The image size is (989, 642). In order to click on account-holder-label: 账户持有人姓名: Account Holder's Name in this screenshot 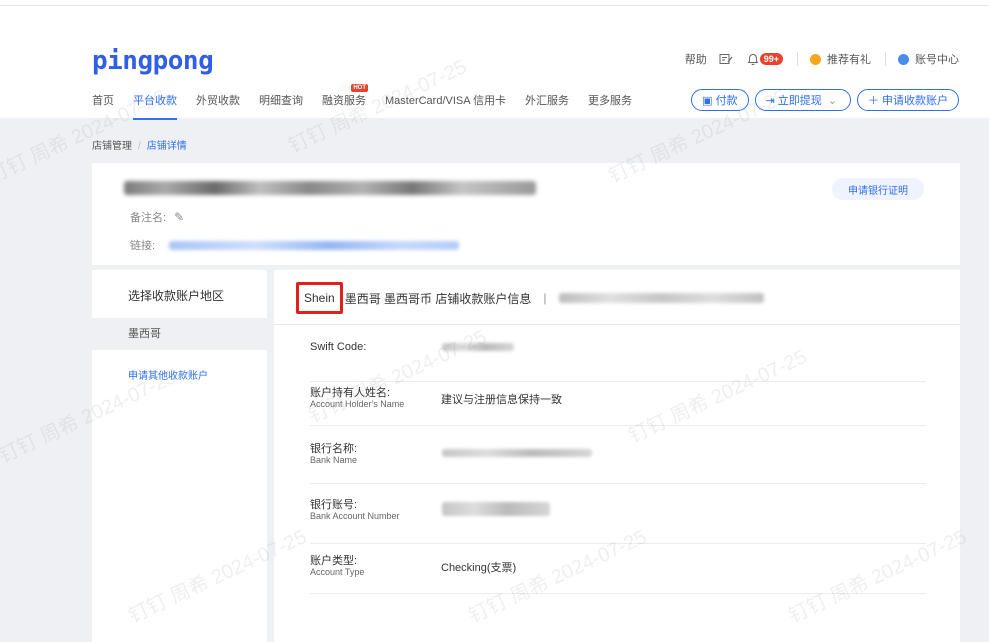, I will do `click(357, 398)`.